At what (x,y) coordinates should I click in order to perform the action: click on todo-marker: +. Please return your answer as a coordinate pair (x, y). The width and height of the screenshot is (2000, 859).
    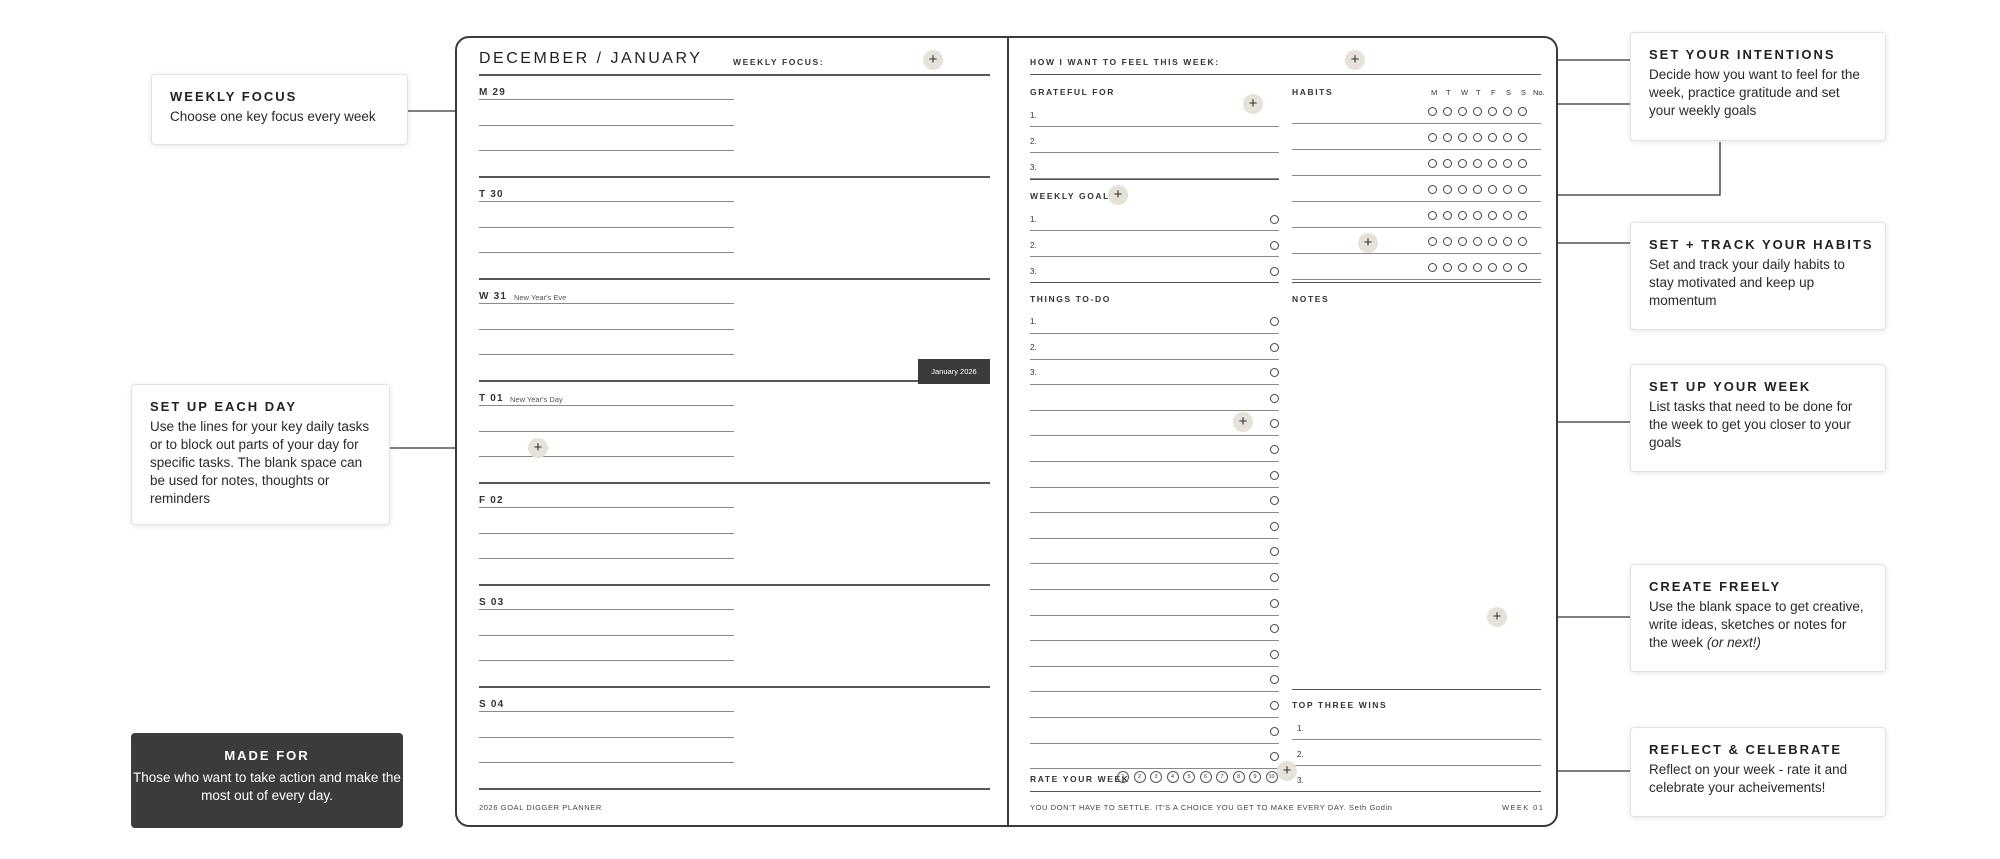
    Looking at the image, I should click on (1243, 422).